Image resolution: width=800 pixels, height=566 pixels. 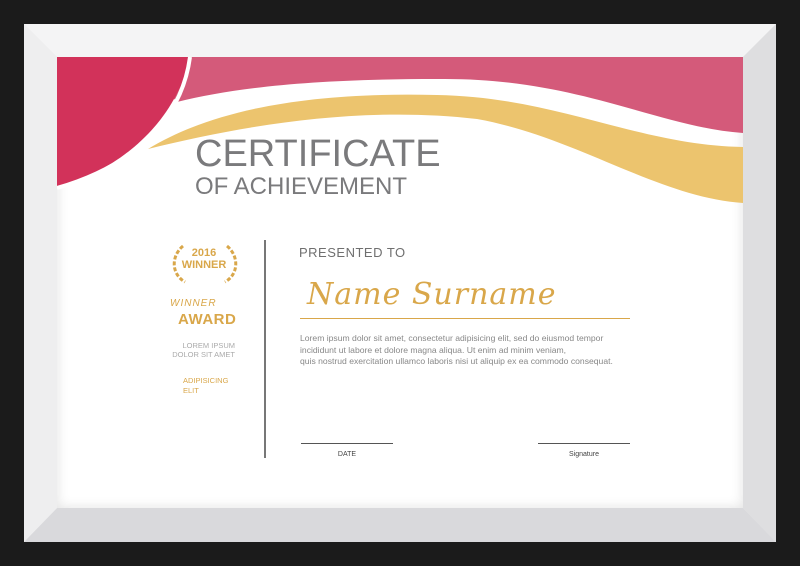 I want to click on lorem-text: LOREM IPSUM DOLOR SIT AMET, so click(x=202, y=350).